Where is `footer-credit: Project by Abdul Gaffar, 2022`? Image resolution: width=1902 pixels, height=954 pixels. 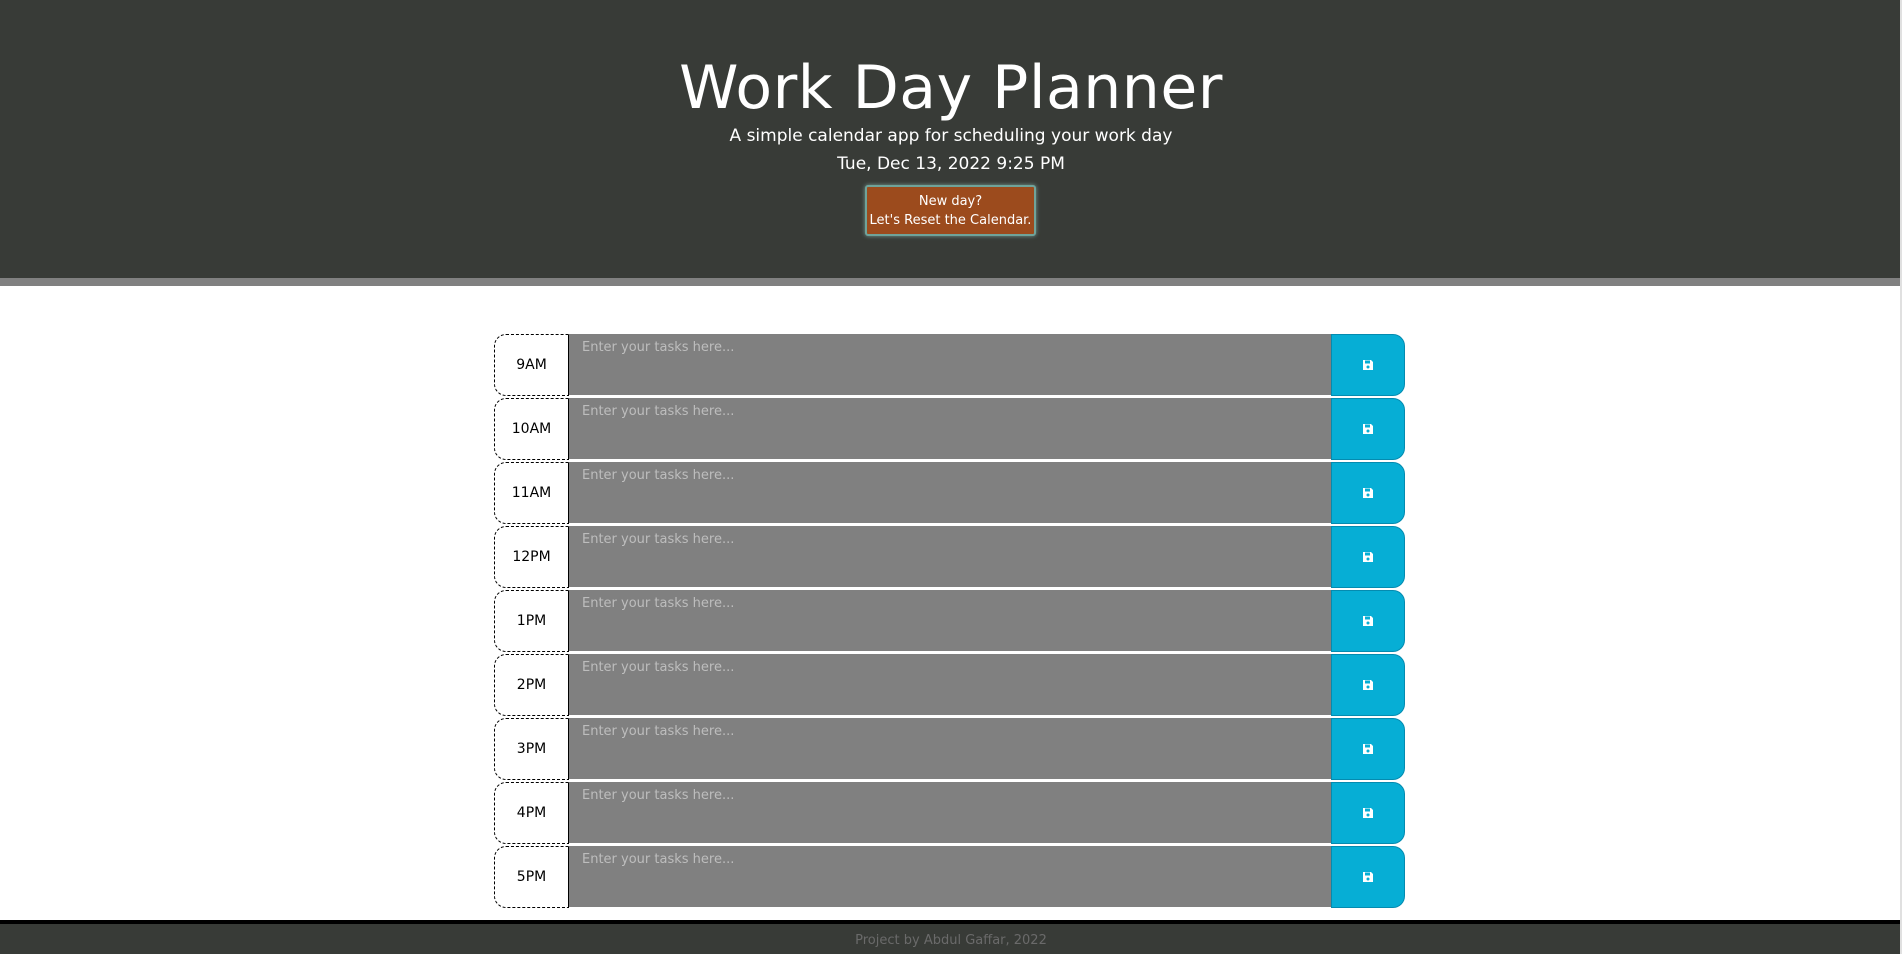 footer-credit: Project by Abdul Gaffar, 2022 is located at coordinates (951, 940).